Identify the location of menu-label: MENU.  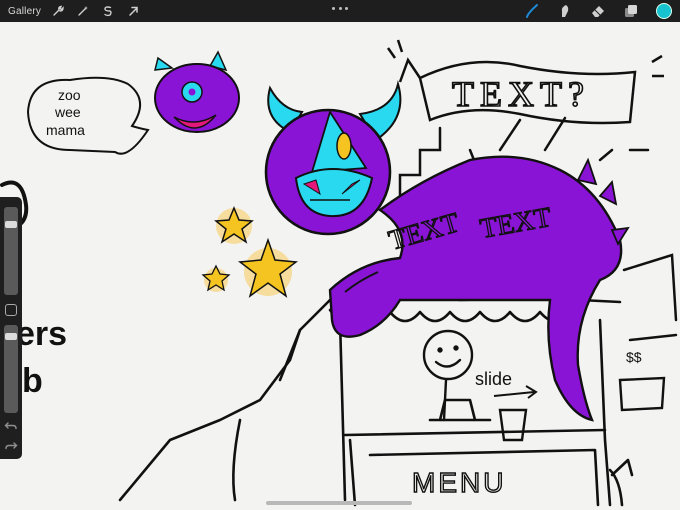
(459, 482).